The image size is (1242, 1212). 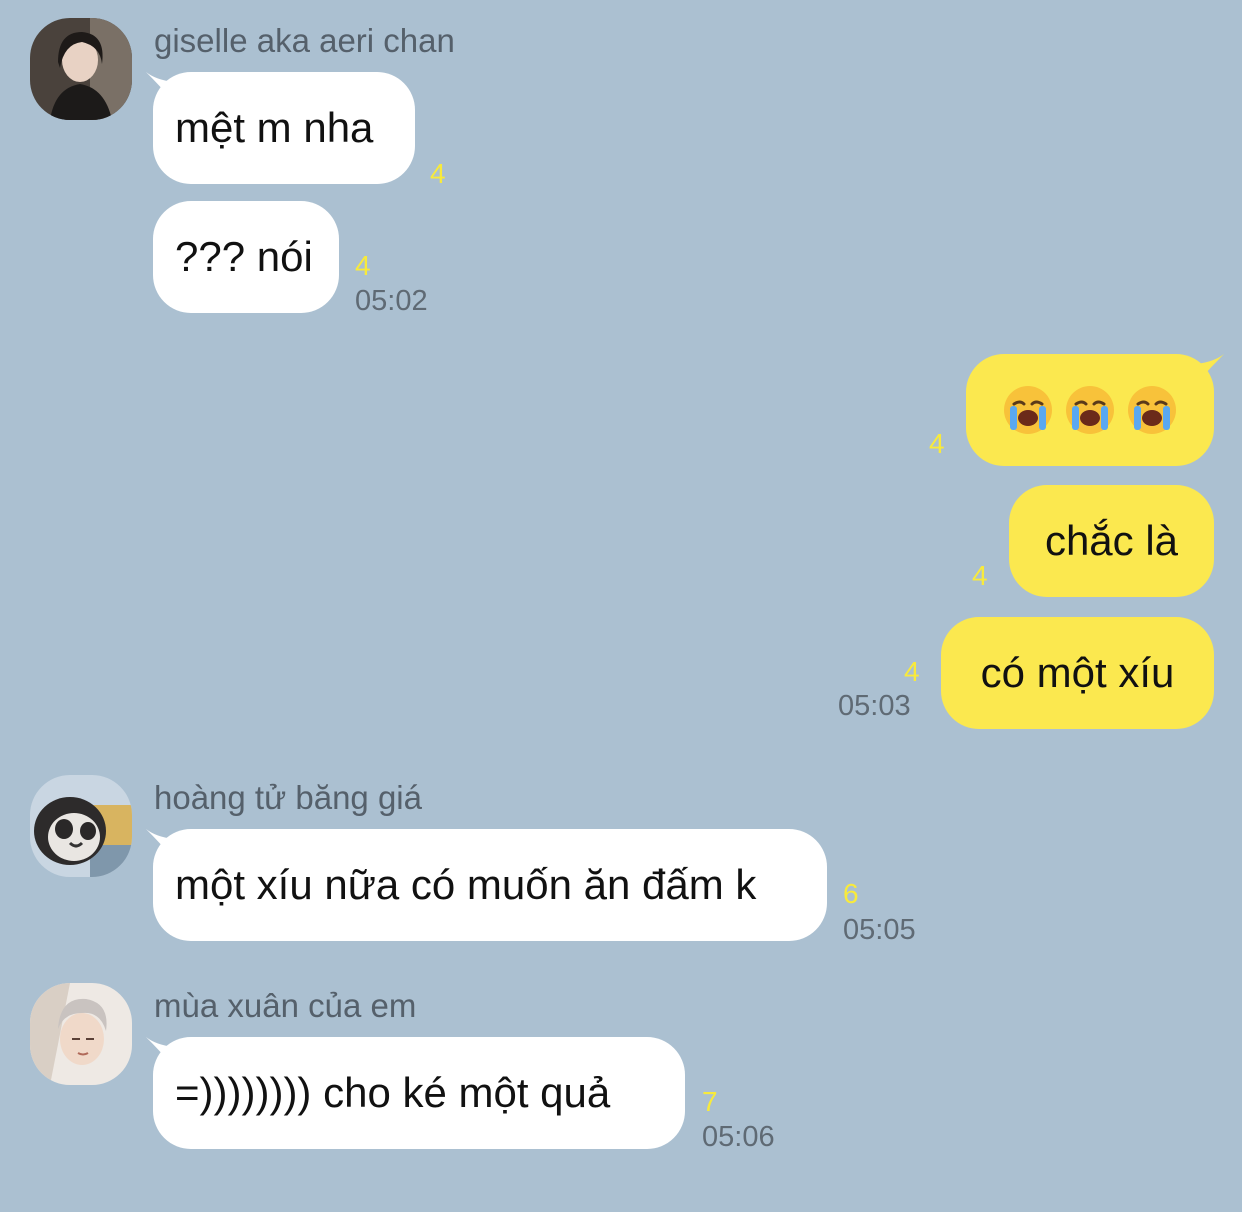 I want to click on message-bubble: có một xíu, so click(x=1077, y=673).